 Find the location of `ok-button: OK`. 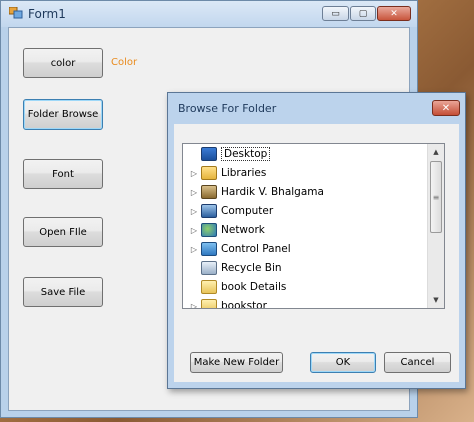

ok-button: OK is located at coordinates (343, 362).